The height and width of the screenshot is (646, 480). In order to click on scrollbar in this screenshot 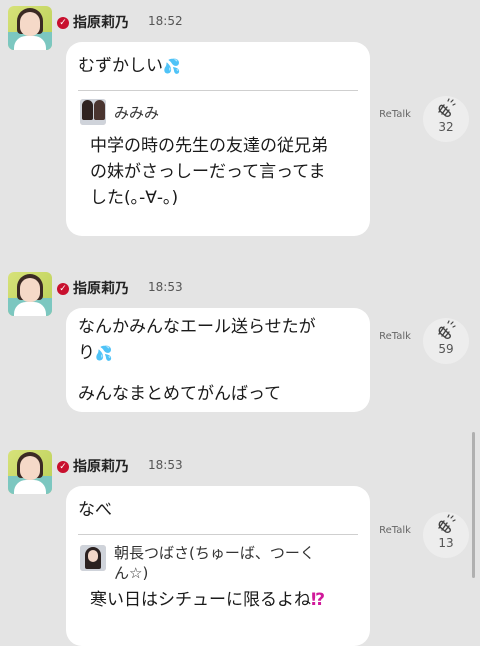, I will do `click(473, 505)`.